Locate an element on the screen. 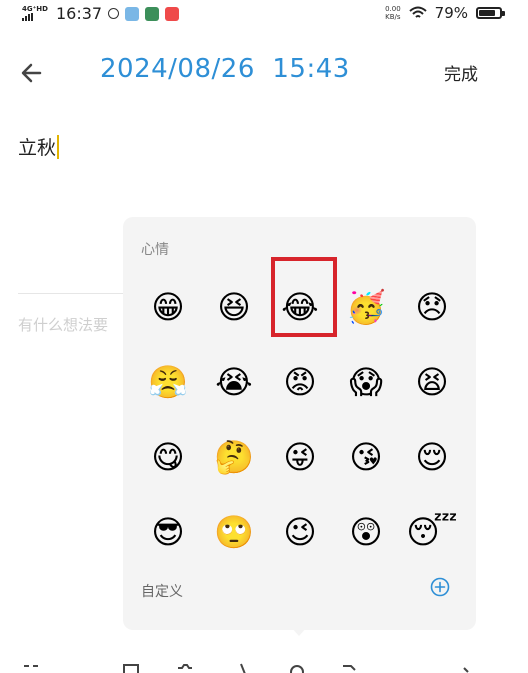 This screenshot has height=673, width=528. sunglasses-face-icon: 😎 is located at coordinates (168, 531).